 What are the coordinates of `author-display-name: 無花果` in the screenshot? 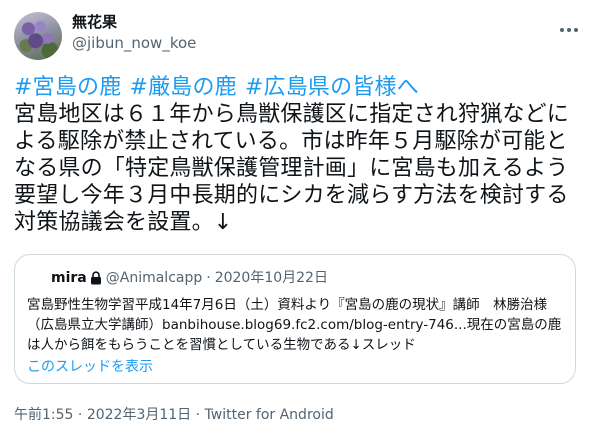 It's located at (94, 22).